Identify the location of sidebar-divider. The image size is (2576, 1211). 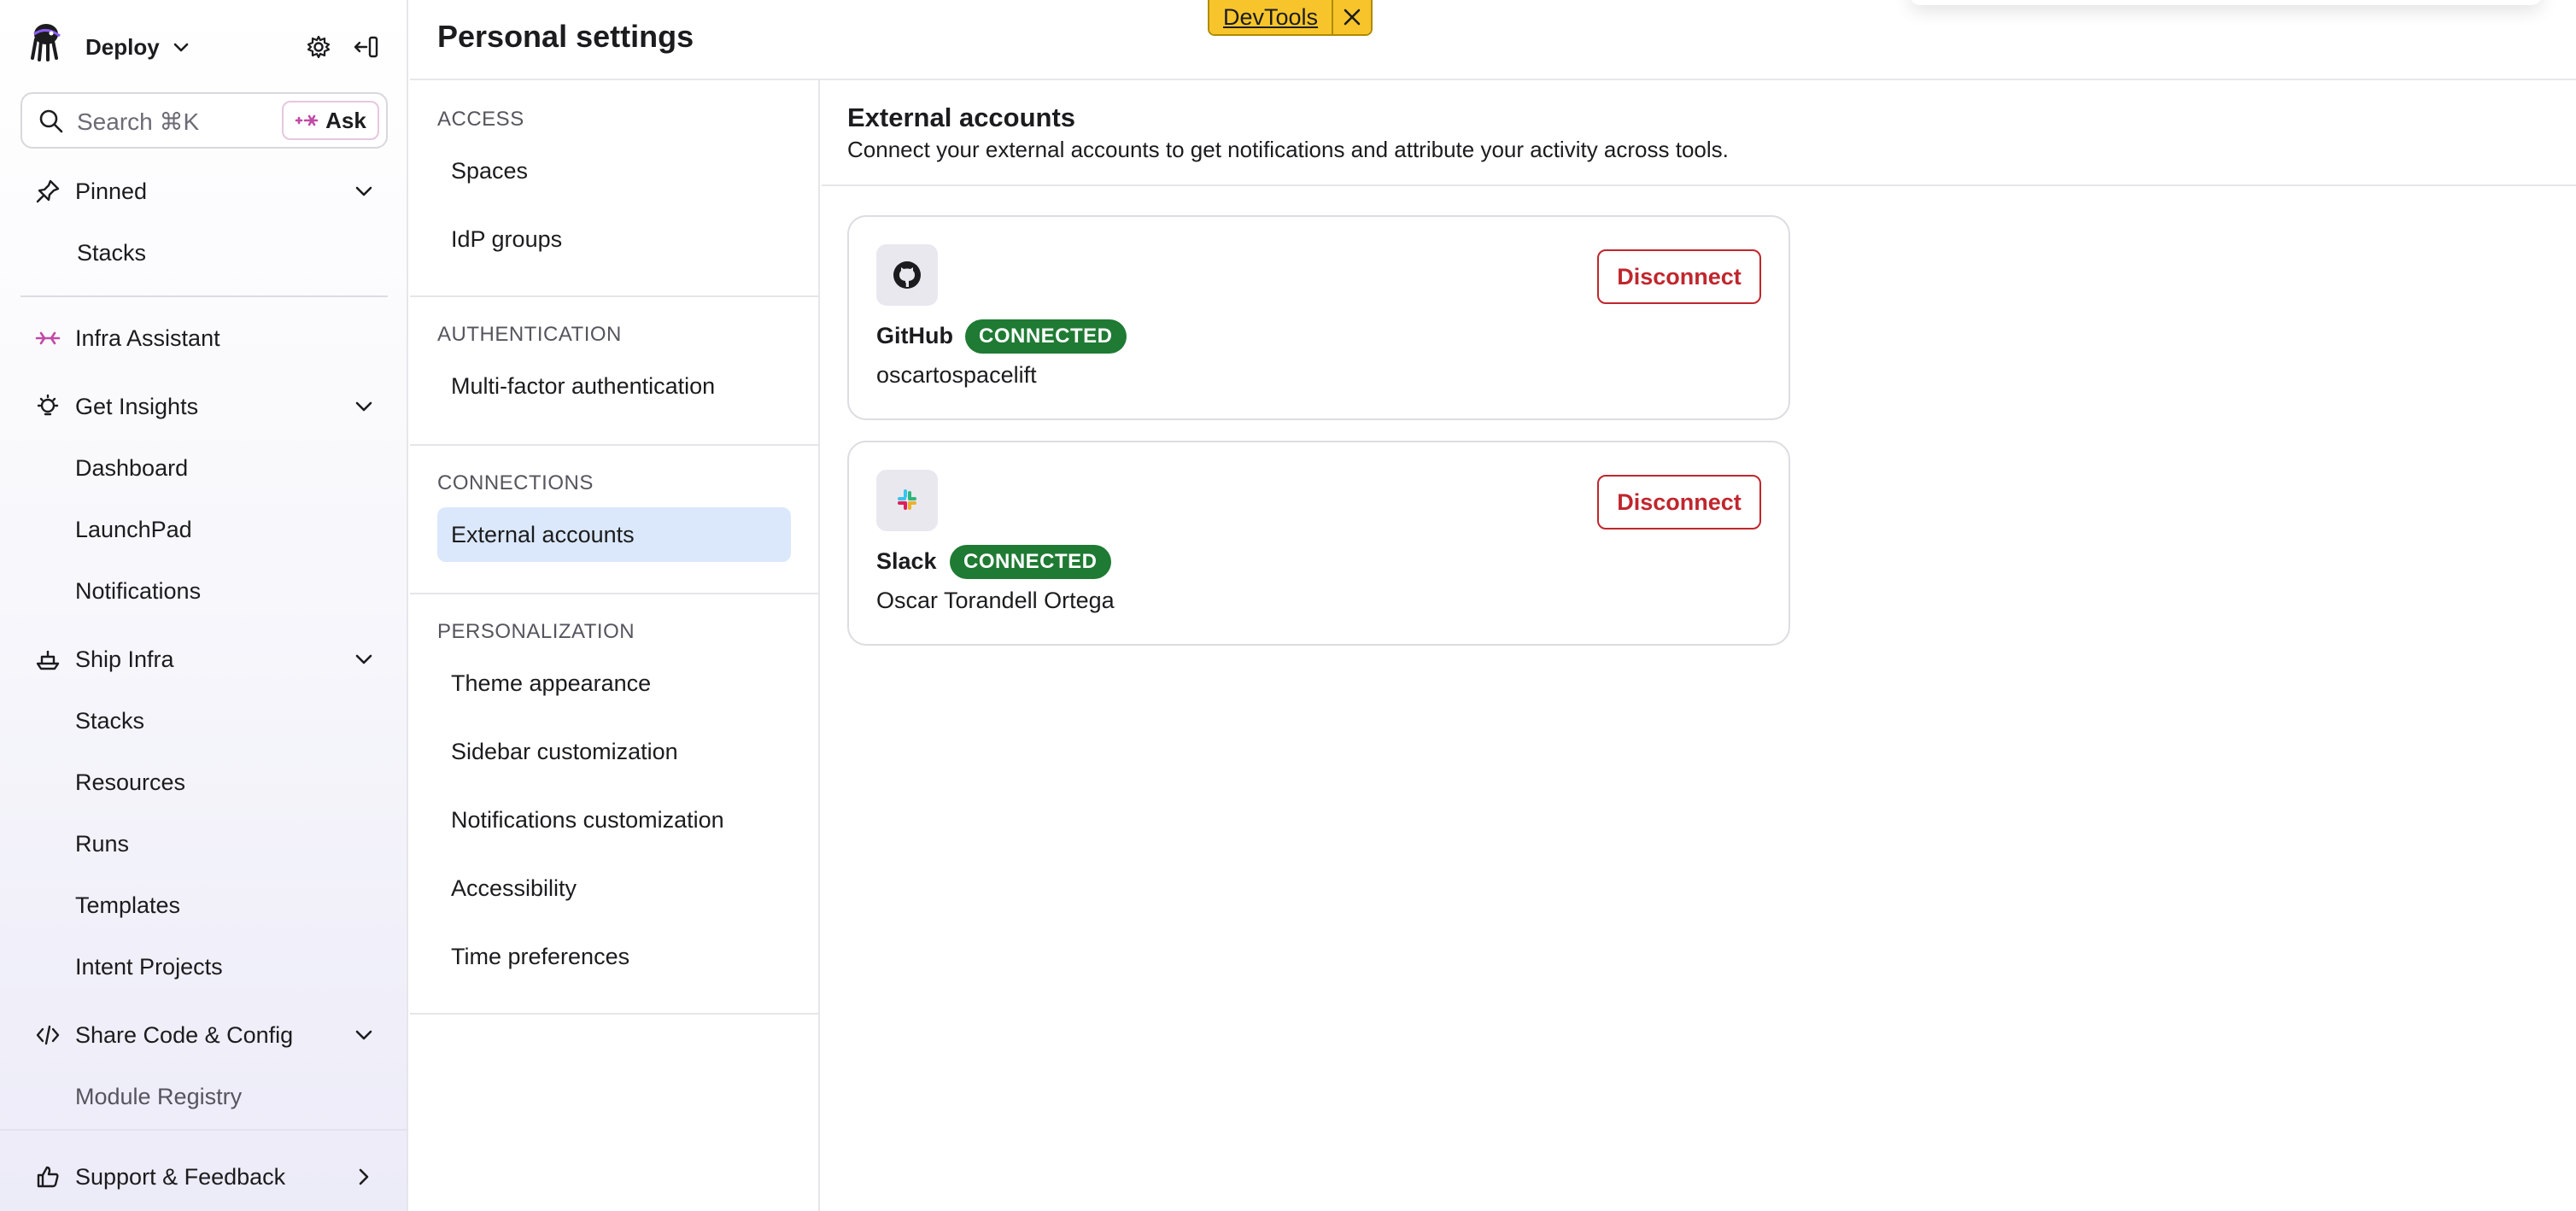
(204, 296).